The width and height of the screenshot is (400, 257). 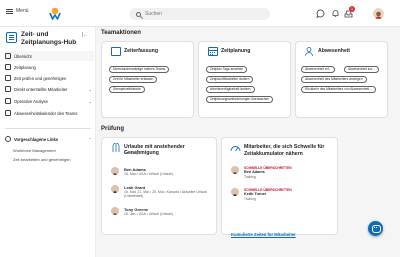 I want to click on sidebar-item-label: Übersicht, so click(x=23, y=56).